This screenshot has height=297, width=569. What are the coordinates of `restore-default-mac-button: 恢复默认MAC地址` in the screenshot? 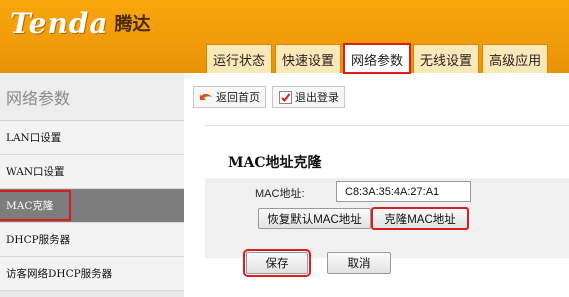 It's located at (314, 218).